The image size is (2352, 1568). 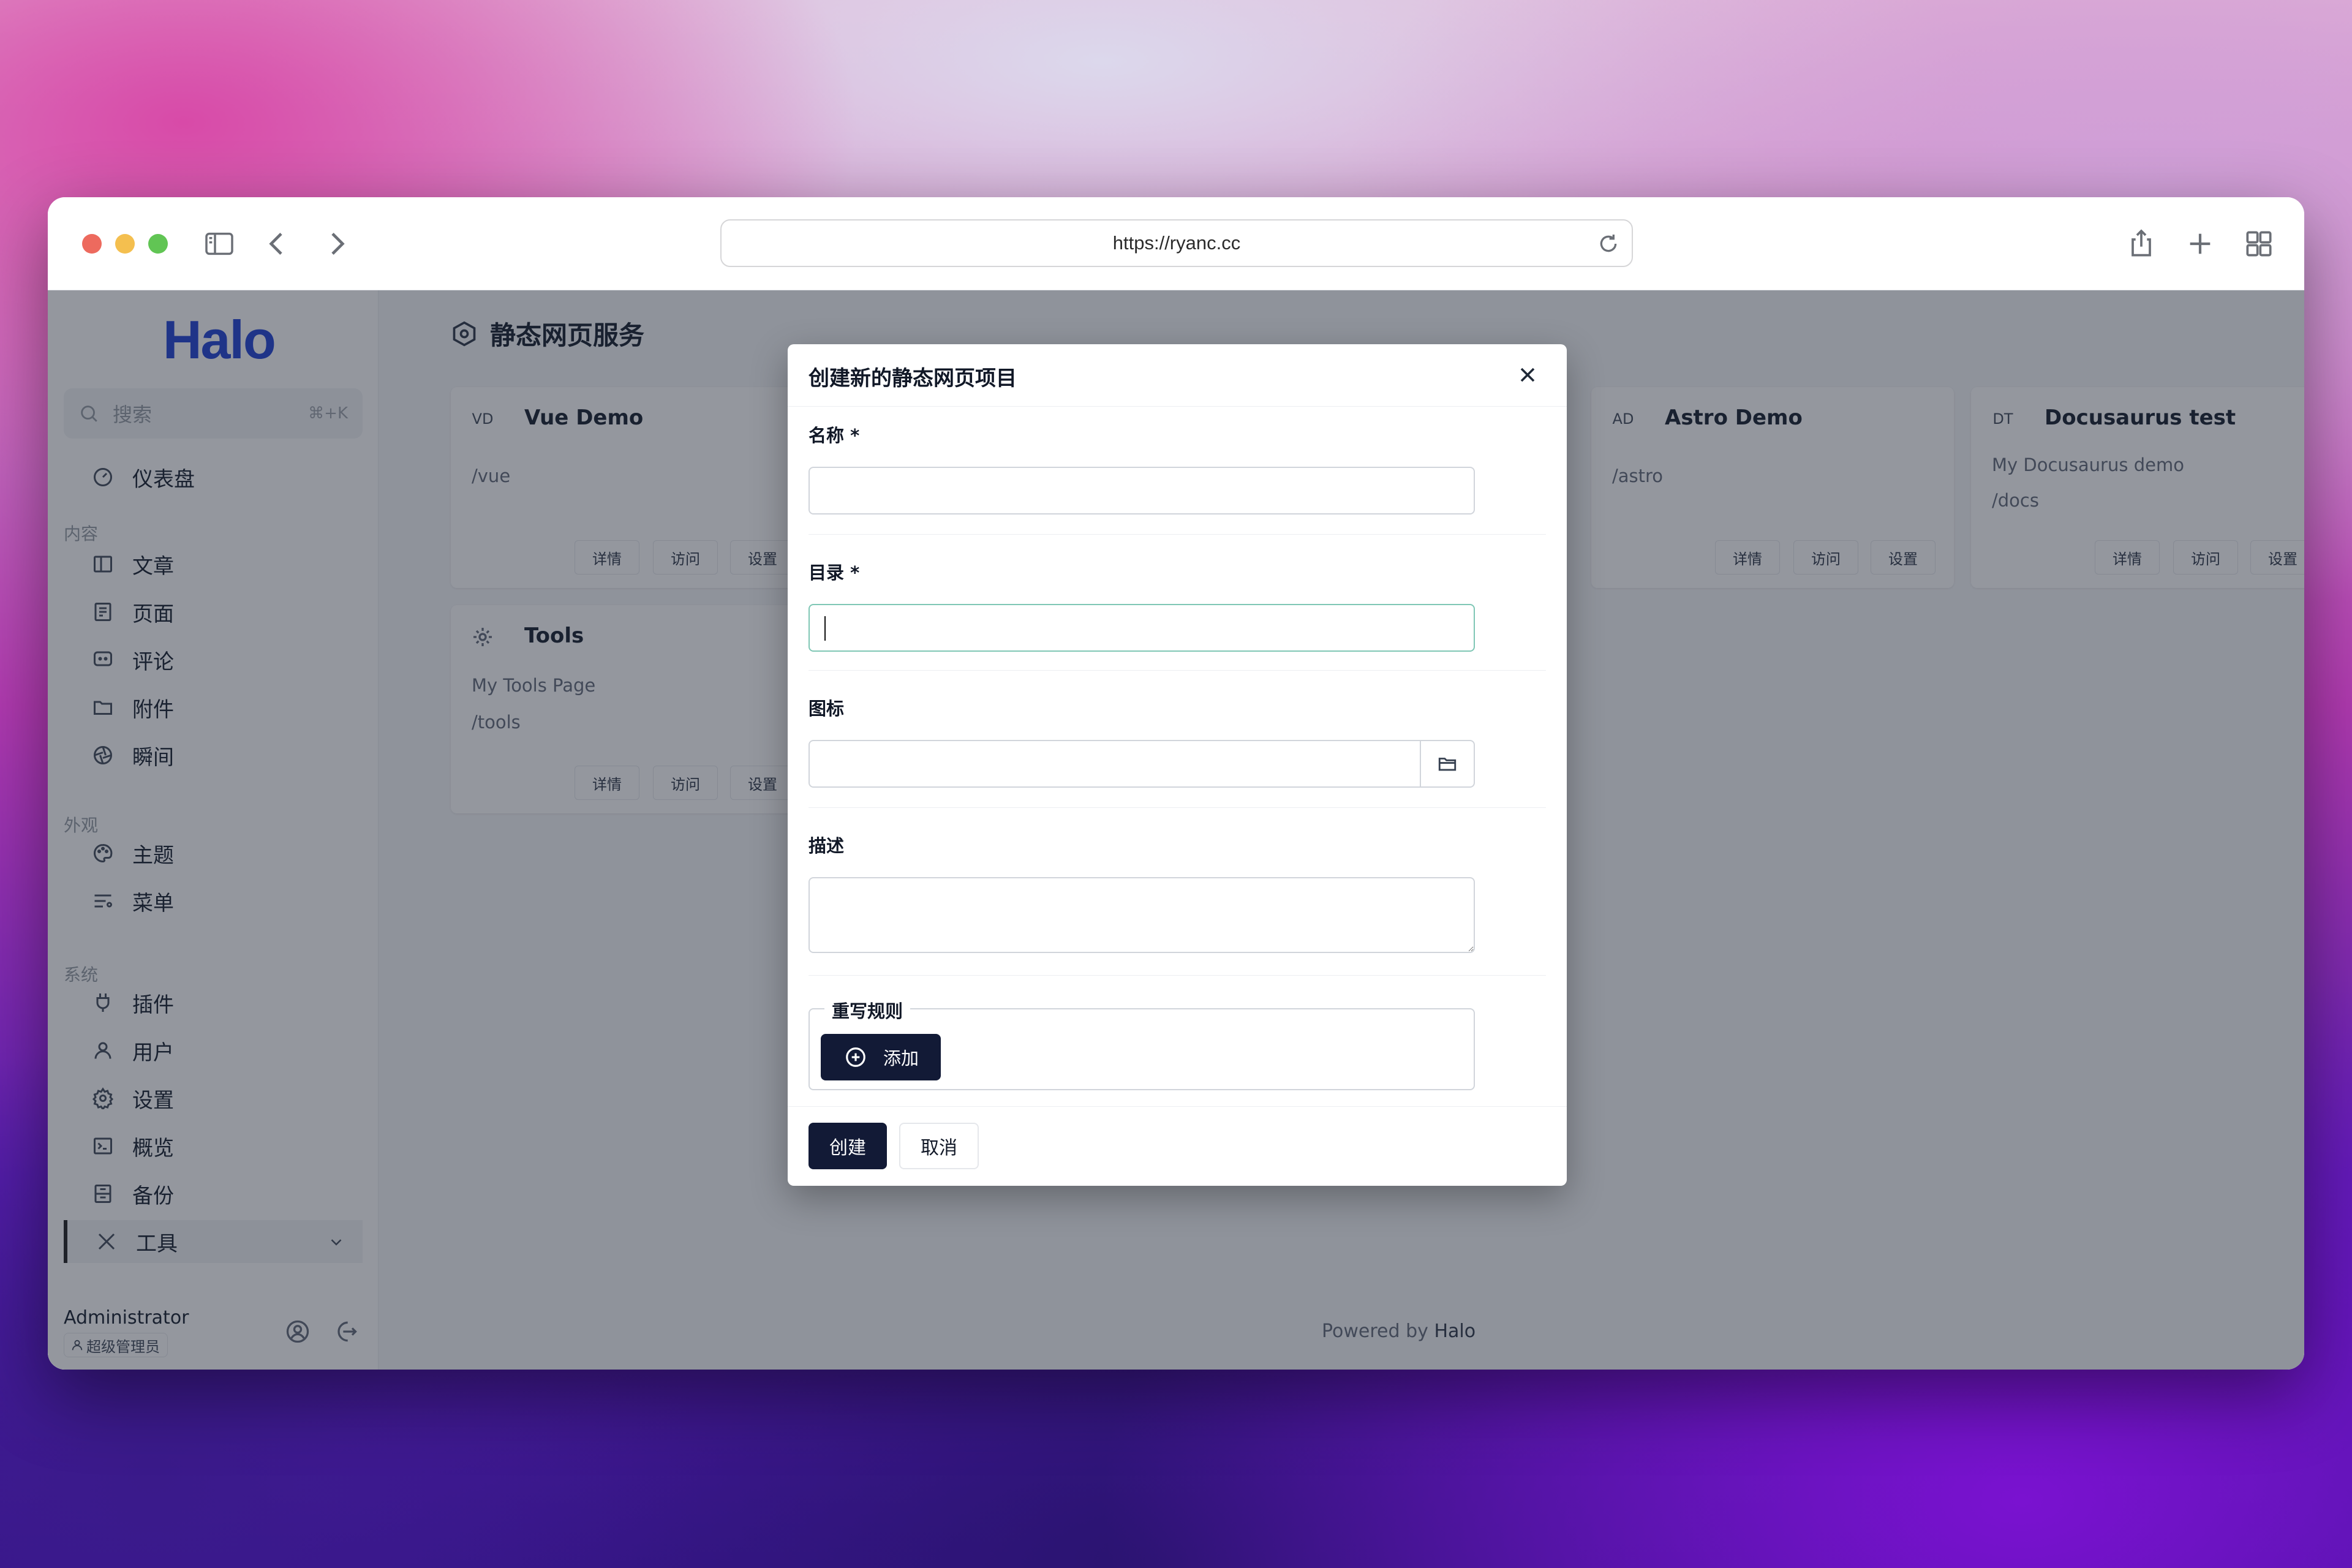 I want to click on new-tab-icon, so click(x=2200, y=244).